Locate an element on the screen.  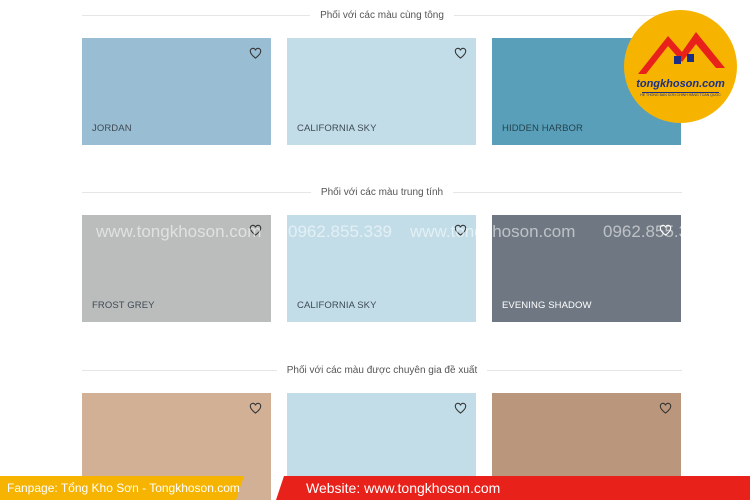
logo-tagline-text: HỆ THỐNG BÁN SƠN CHÍNH HÃNG TOÀN QUỐC is located at coordinates (680, 95).